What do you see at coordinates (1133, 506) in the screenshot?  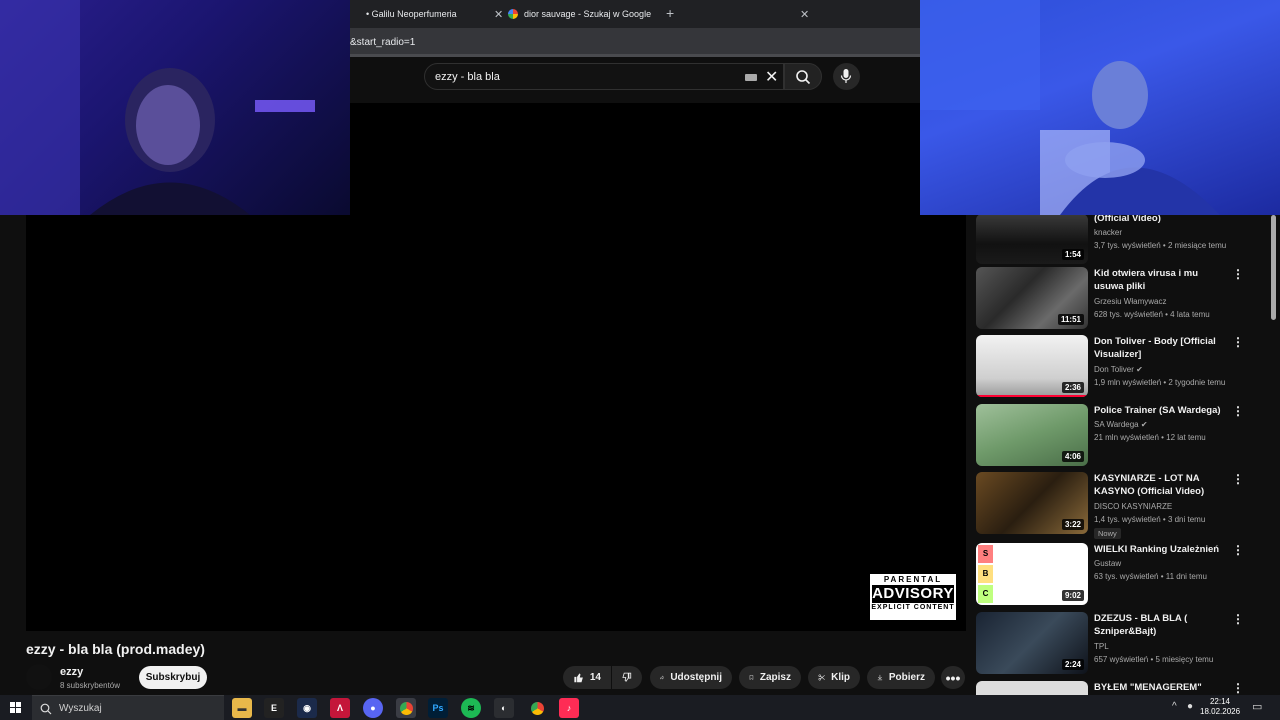 I see `channel-name: DISCO KASYNIARZE` at bounding box center [1133, 506].